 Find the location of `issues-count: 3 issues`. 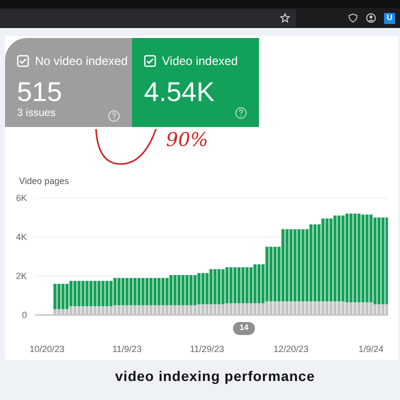

issues-count: 3 issues is located at coordinates (36, 113).